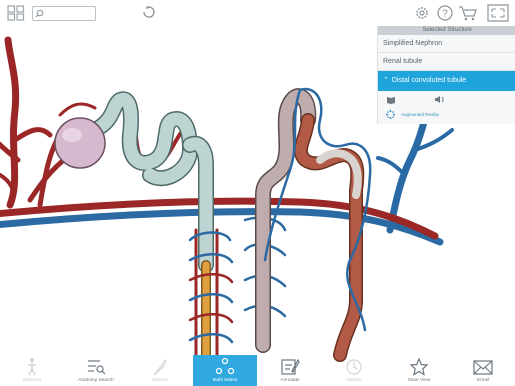 The image size is (515, 386). I want to click on figure-icon, so click(32, 367).